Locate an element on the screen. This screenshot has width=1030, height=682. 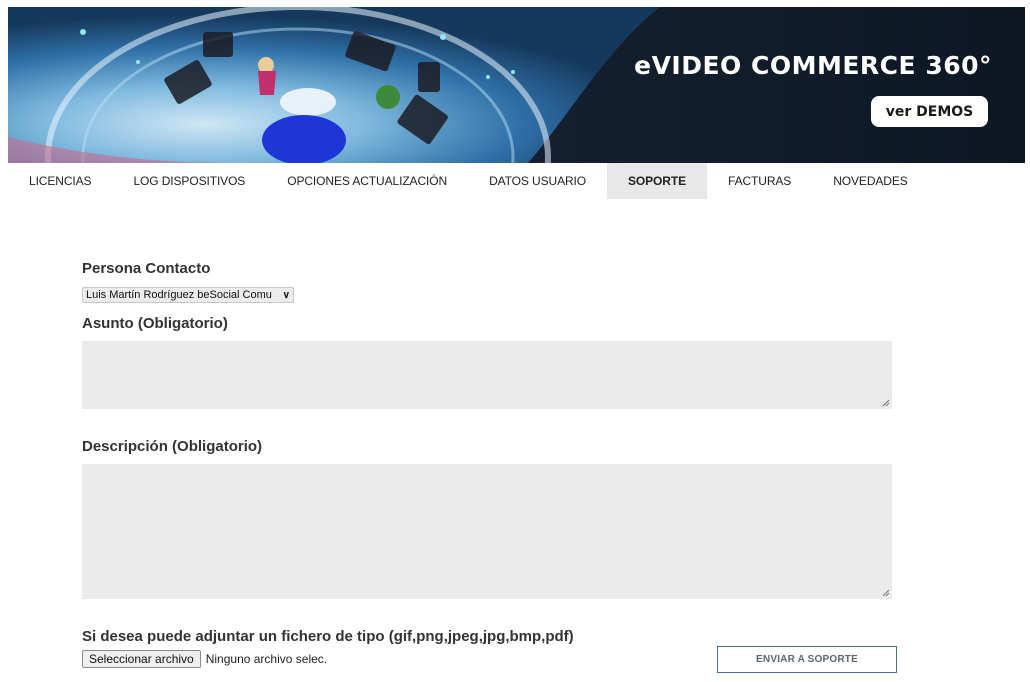
description-label: Descripción (Obligatorio) is located at coordinates (172, 446).